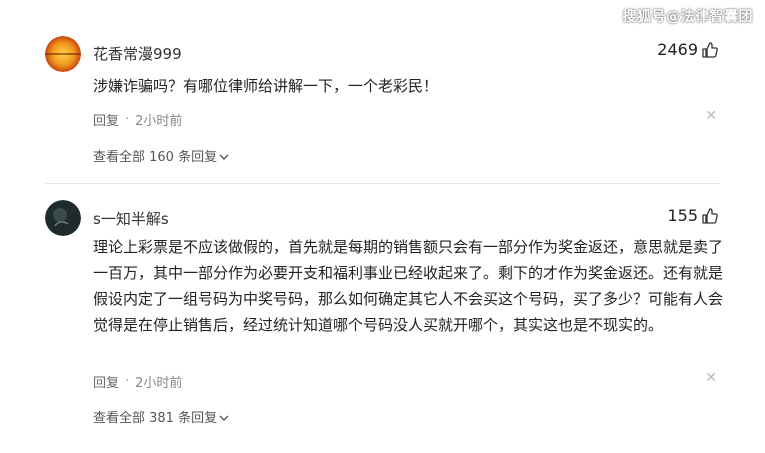 The image size is (765, 453). What do you see at coordinates (131, 218) in the screenshot?
I see `username: s一知半解s` at bounding box center [131, 218].